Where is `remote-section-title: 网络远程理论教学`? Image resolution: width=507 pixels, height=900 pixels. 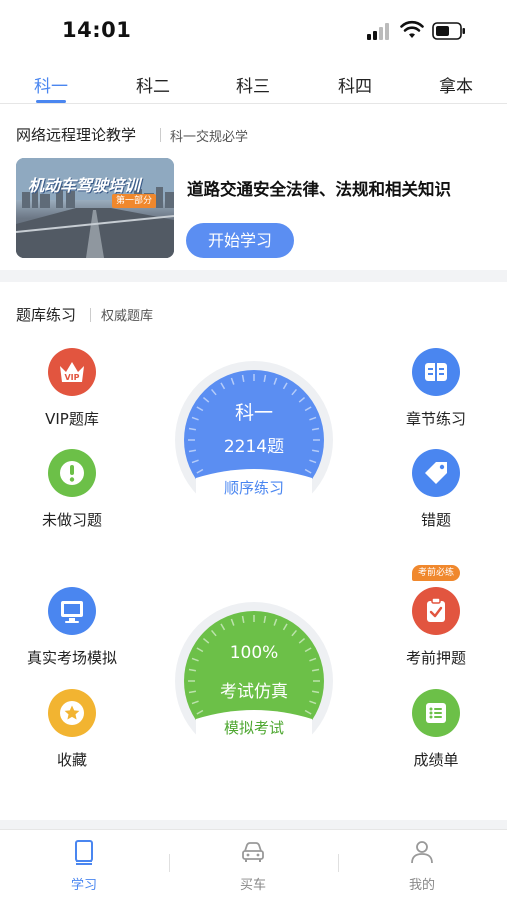 remote-section-title: 网络远程理论教学 is located at coordinates (76, 135).